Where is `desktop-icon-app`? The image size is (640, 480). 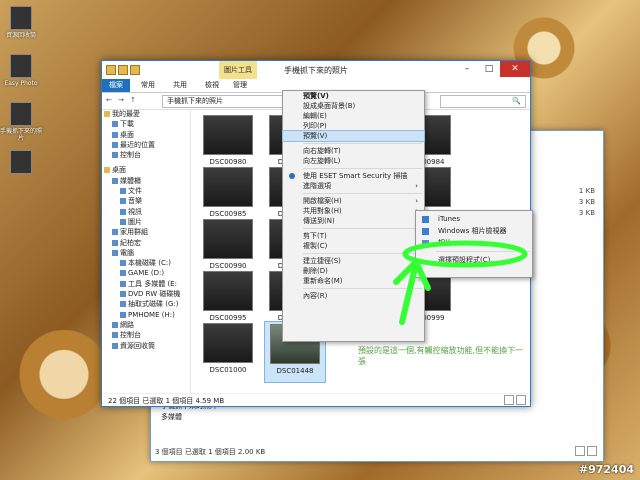 desktop-icon-app is located at coordinates (21, 163).